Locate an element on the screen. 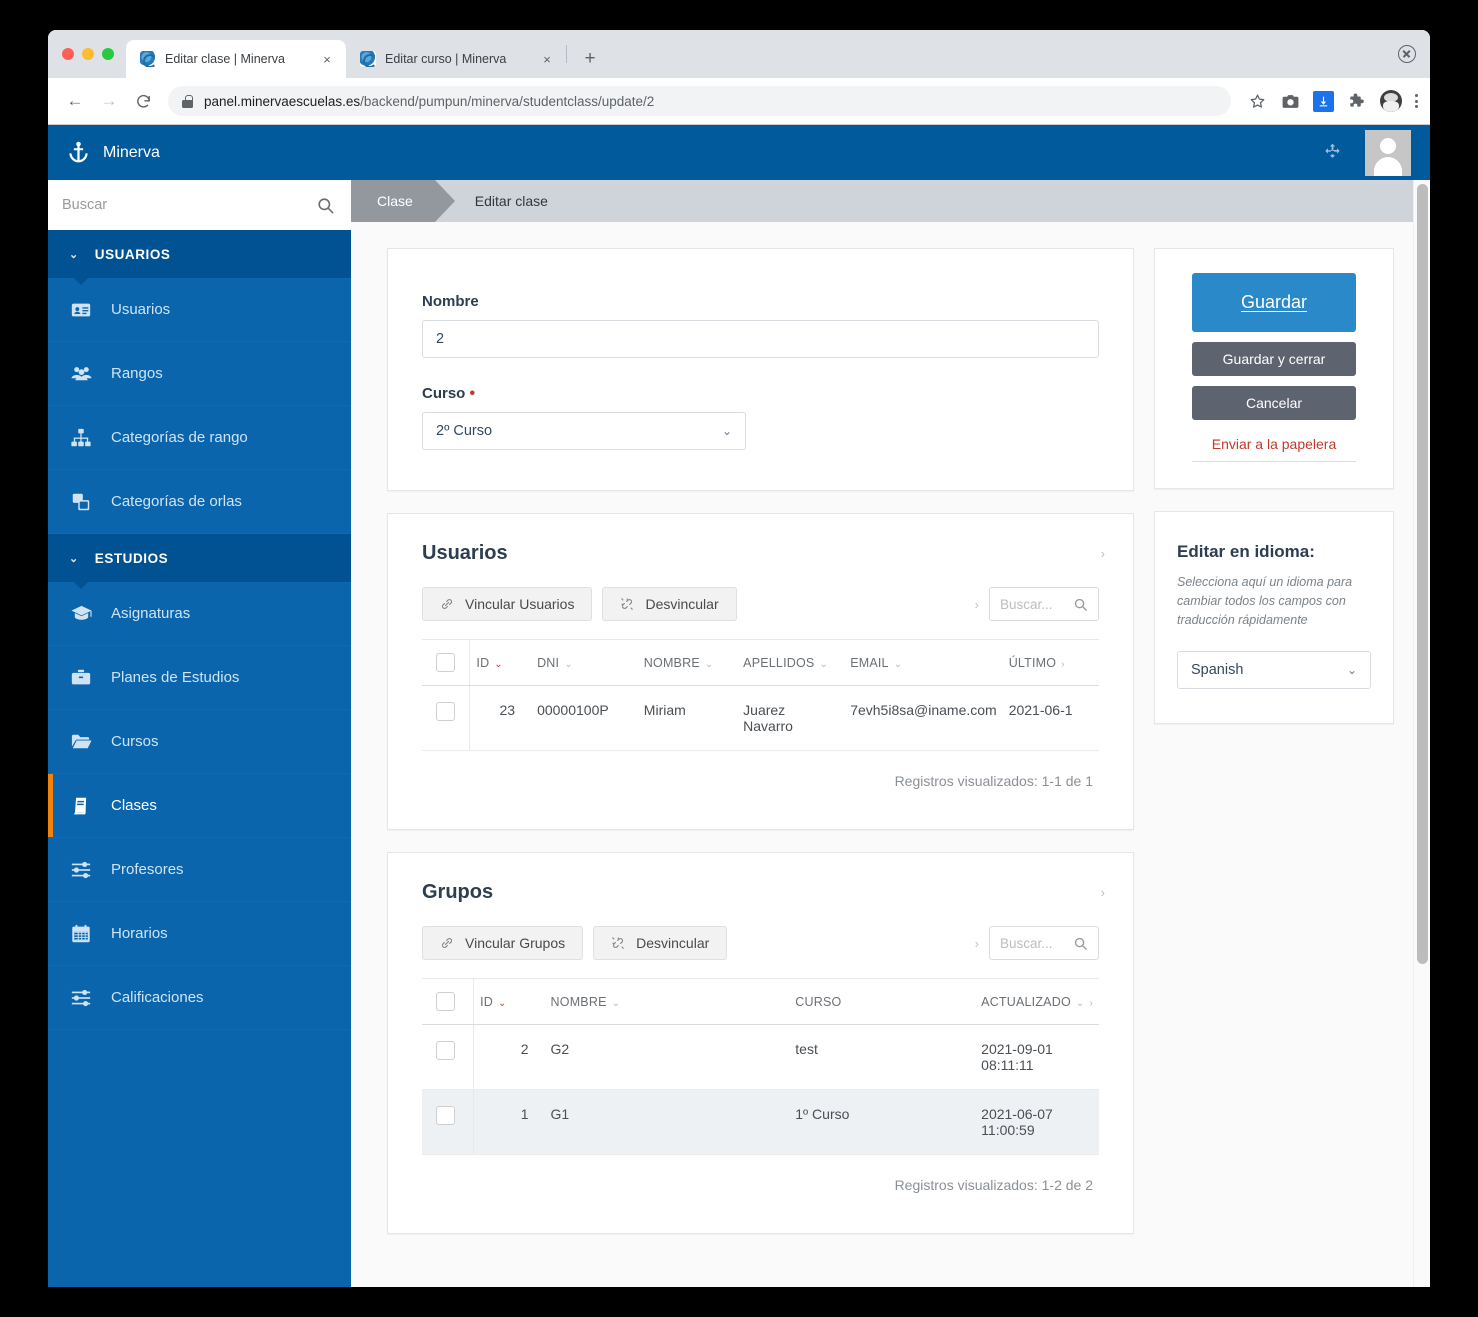 The width and height of the screenshot is (1478, 1317). link-icon is located at coordinates (447, 943).